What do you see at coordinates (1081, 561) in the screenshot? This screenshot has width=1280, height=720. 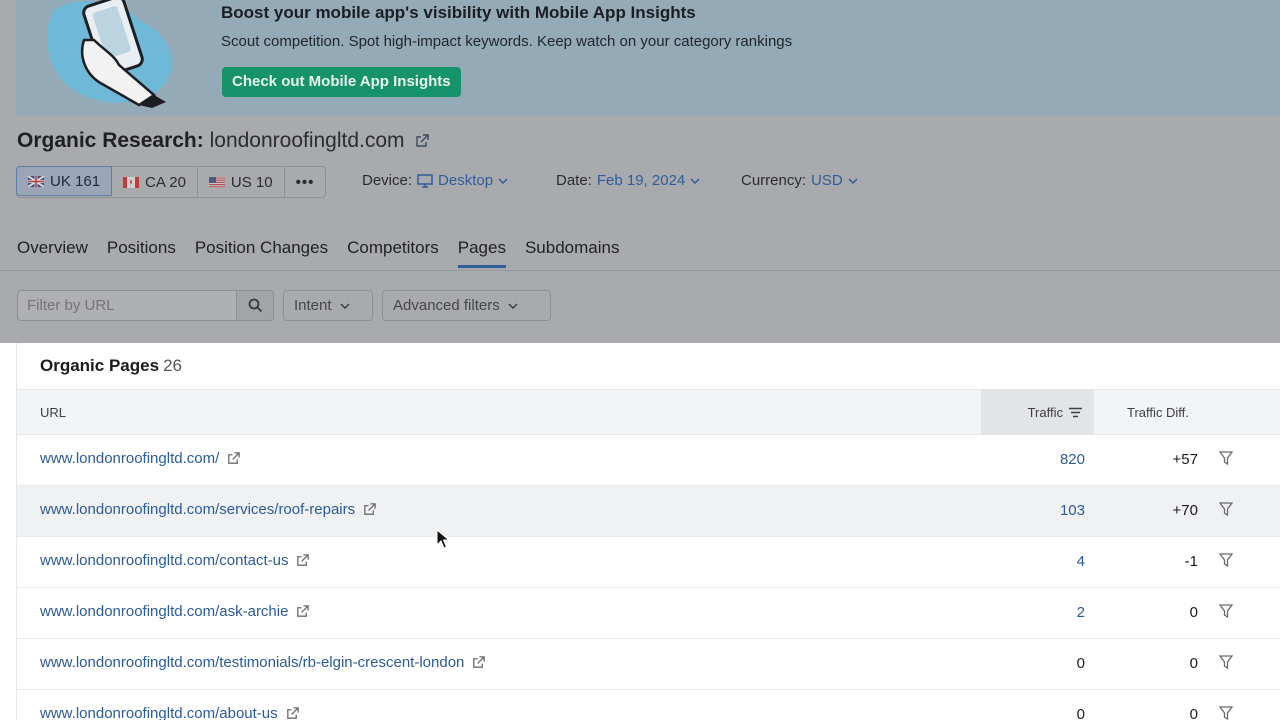 I see `traffic-value: 4` at bounding box center [1081, 561].